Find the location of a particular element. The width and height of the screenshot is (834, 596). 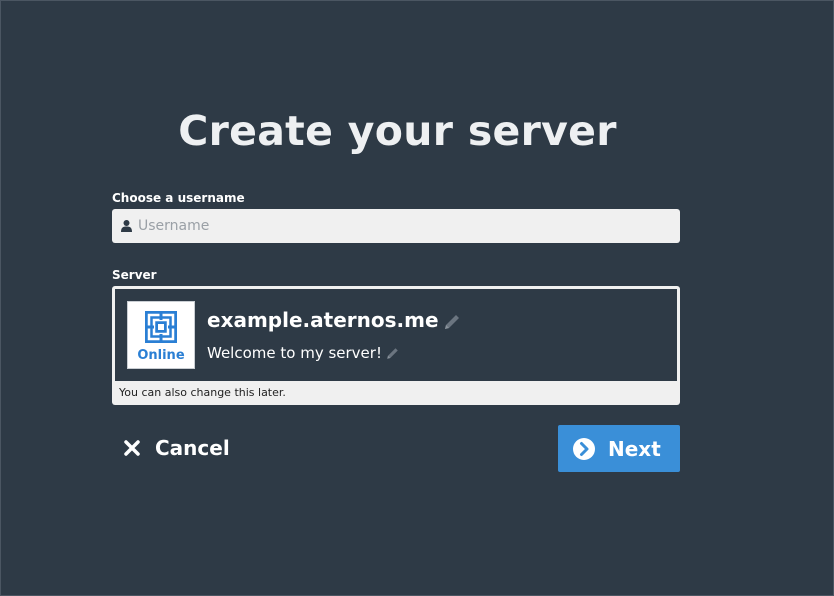

server-address-row: example.aternos.me is located at coordinates (334, 320).